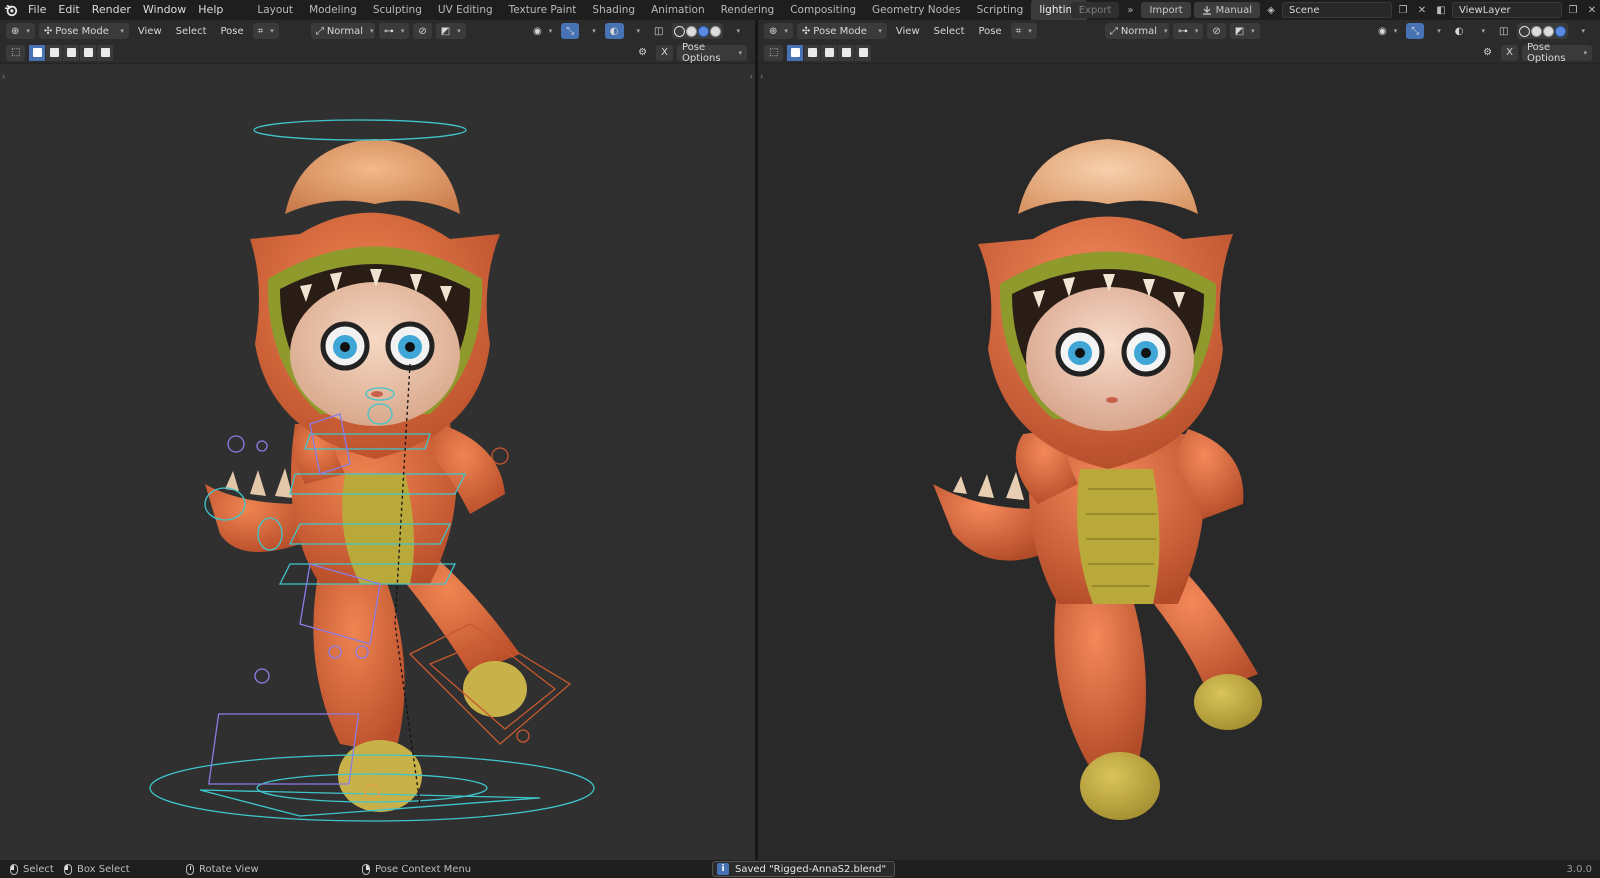  I want to click on menu-window: Window, so click(164, 10).